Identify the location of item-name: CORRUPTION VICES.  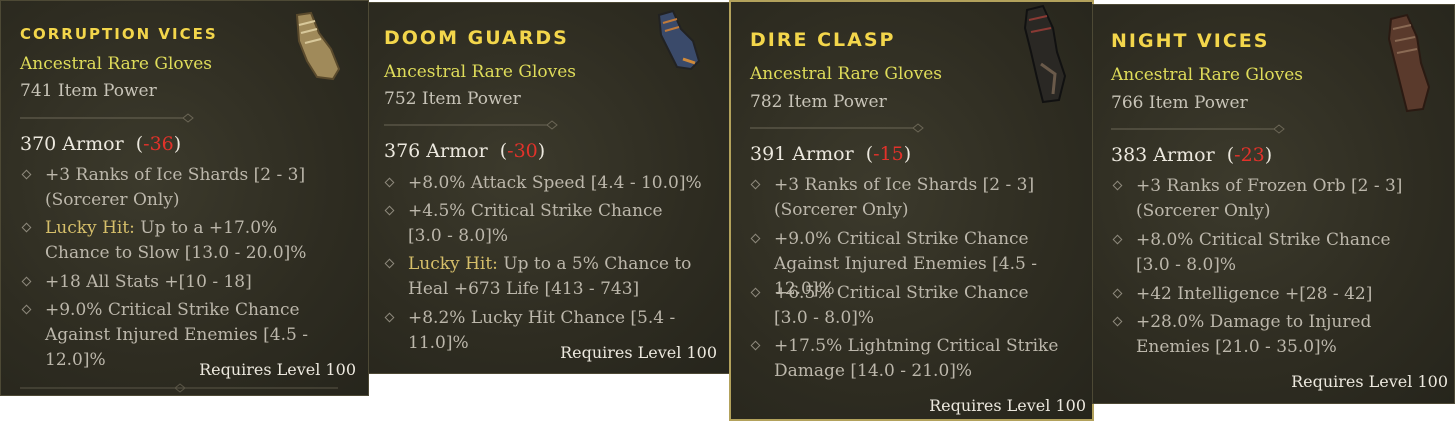
(119, 34).